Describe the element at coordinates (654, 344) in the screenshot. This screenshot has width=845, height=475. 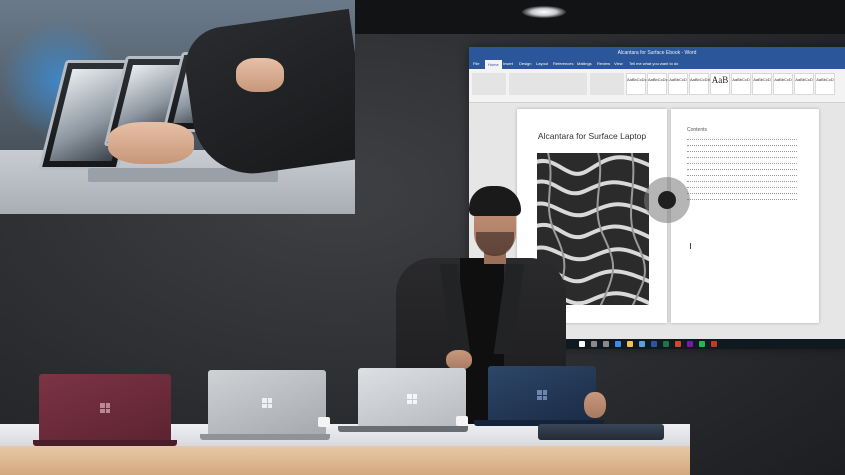
I see `word-icon` at that location.